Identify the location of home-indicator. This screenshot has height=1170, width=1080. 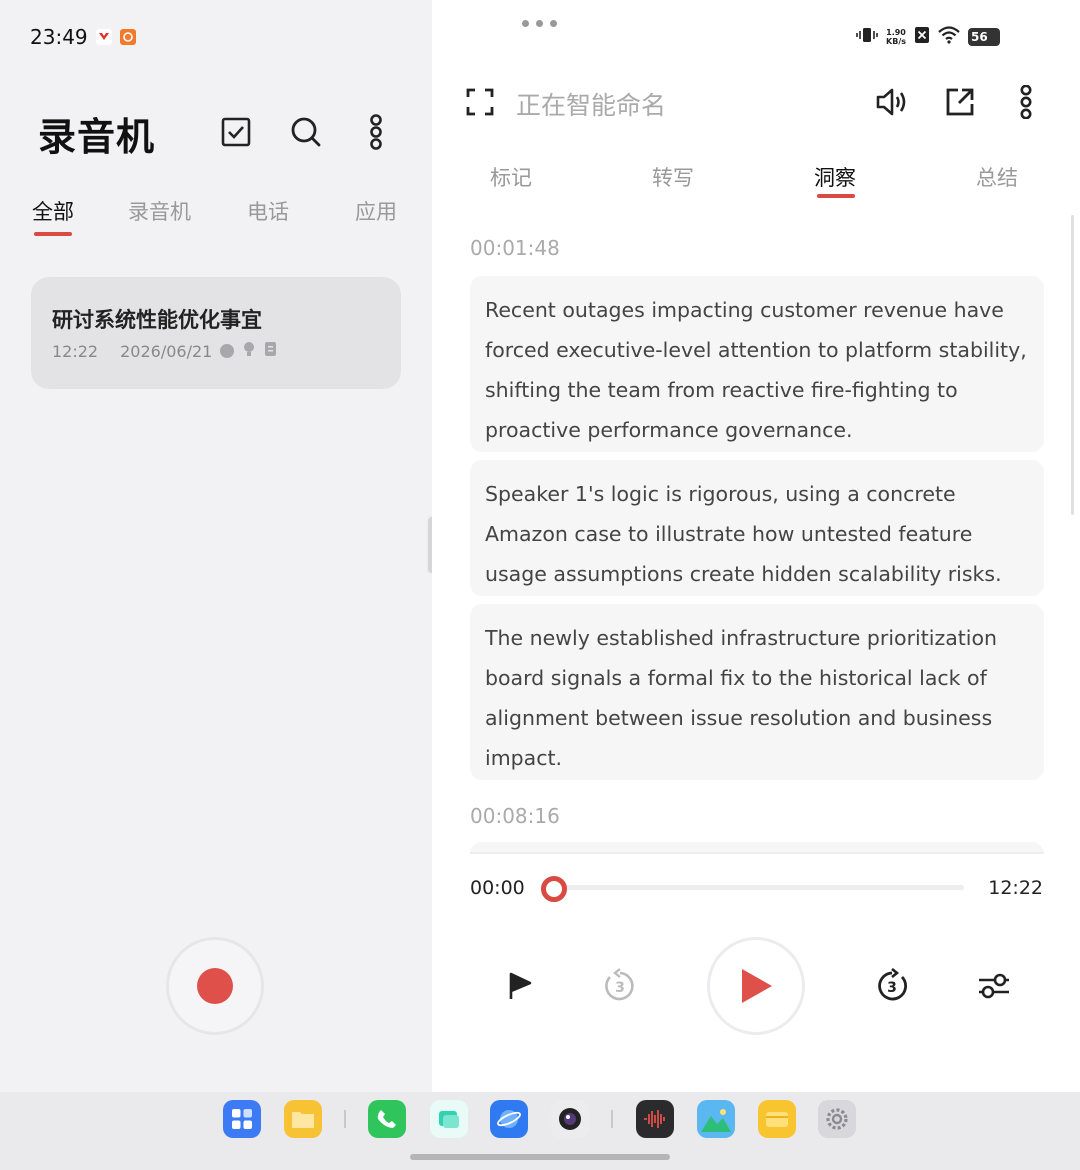
(540, 1157).